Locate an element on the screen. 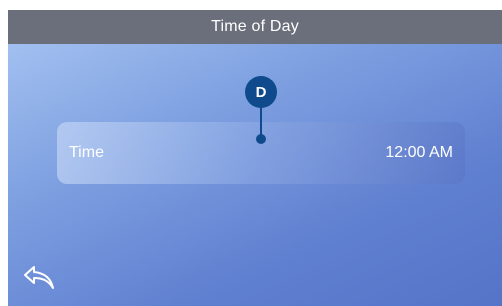 This screenshot has width=502, height=306. marker-badge: D is located at coordinates (261, 92).